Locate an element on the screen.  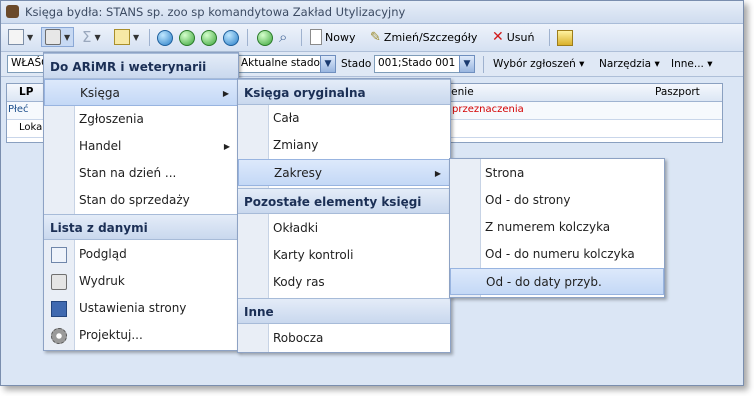
menu-item-label: Ustawienia strony is located at coordinates (133, 308).